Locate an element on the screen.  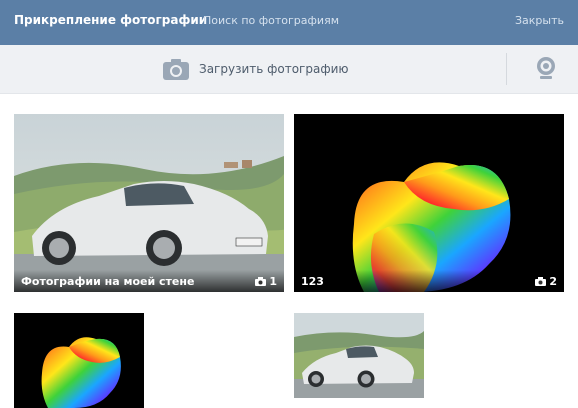
toolbar-divider is located at coordinates (506, 69).